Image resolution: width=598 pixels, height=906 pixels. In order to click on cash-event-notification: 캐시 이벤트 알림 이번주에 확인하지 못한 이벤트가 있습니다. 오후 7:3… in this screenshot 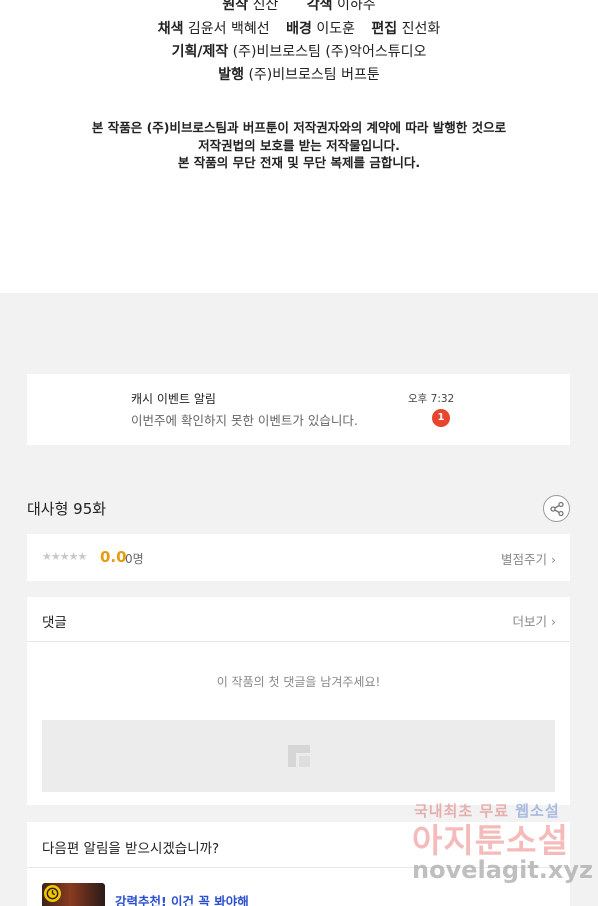, I will do `click(298, 409)`.